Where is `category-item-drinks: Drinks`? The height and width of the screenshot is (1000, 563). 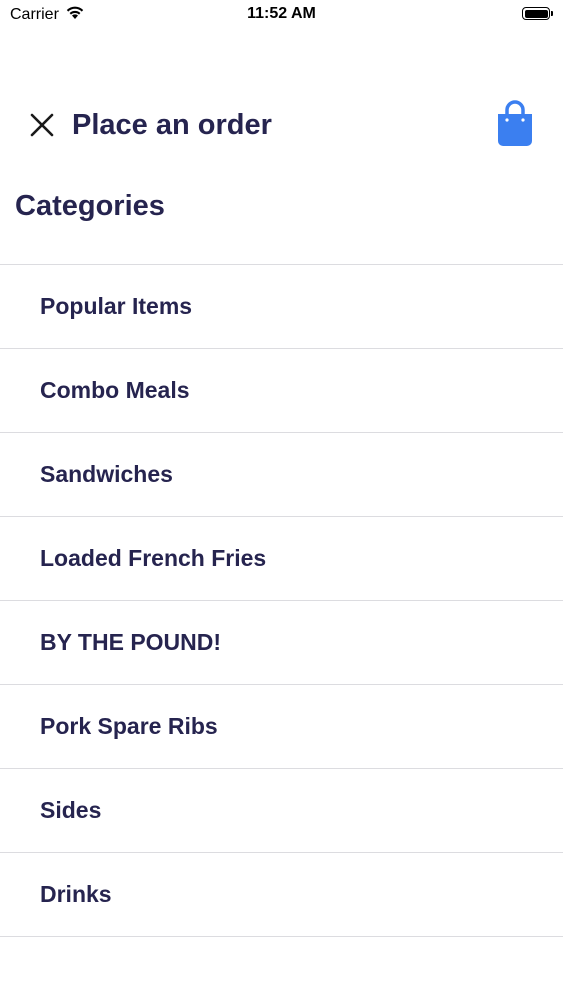 category-item-drinks: Drinks is located at coordinates (281, 895).